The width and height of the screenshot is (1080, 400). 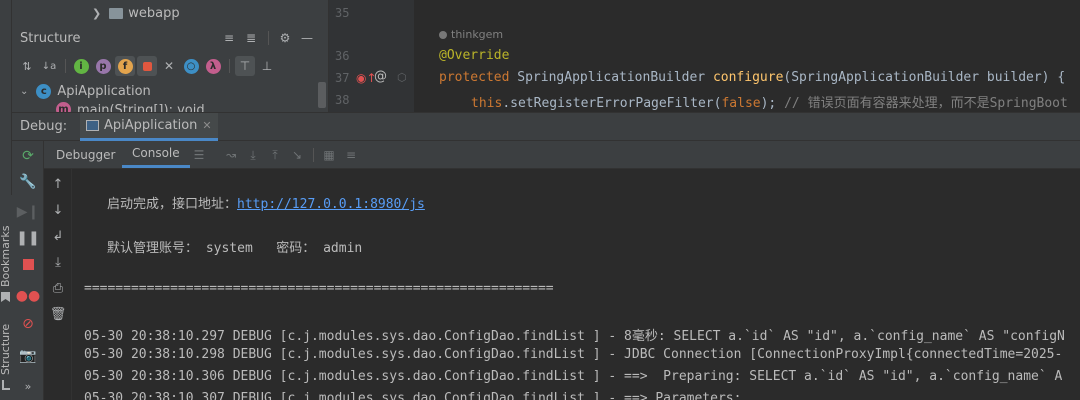 What do you see at coordinates (322, 95) in the screenshot?
I see `structure-scrollbar` at bounding box center [322, 95].